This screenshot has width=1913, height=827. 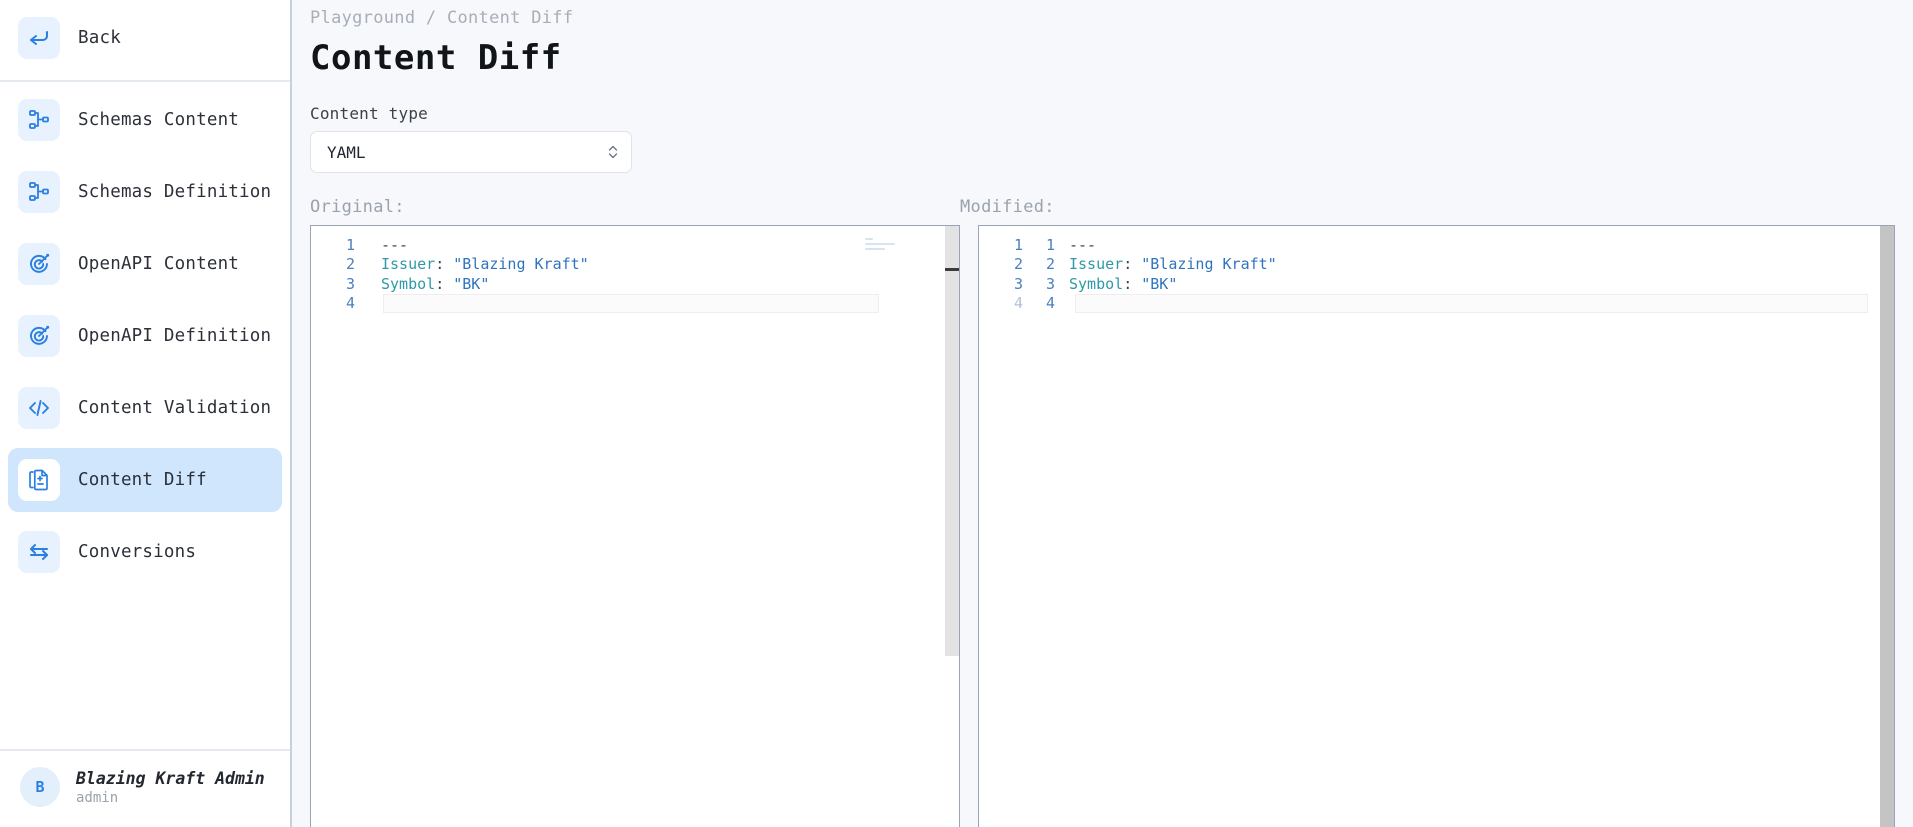 I want to click on line-number: 4, so click(x=350, y=303).